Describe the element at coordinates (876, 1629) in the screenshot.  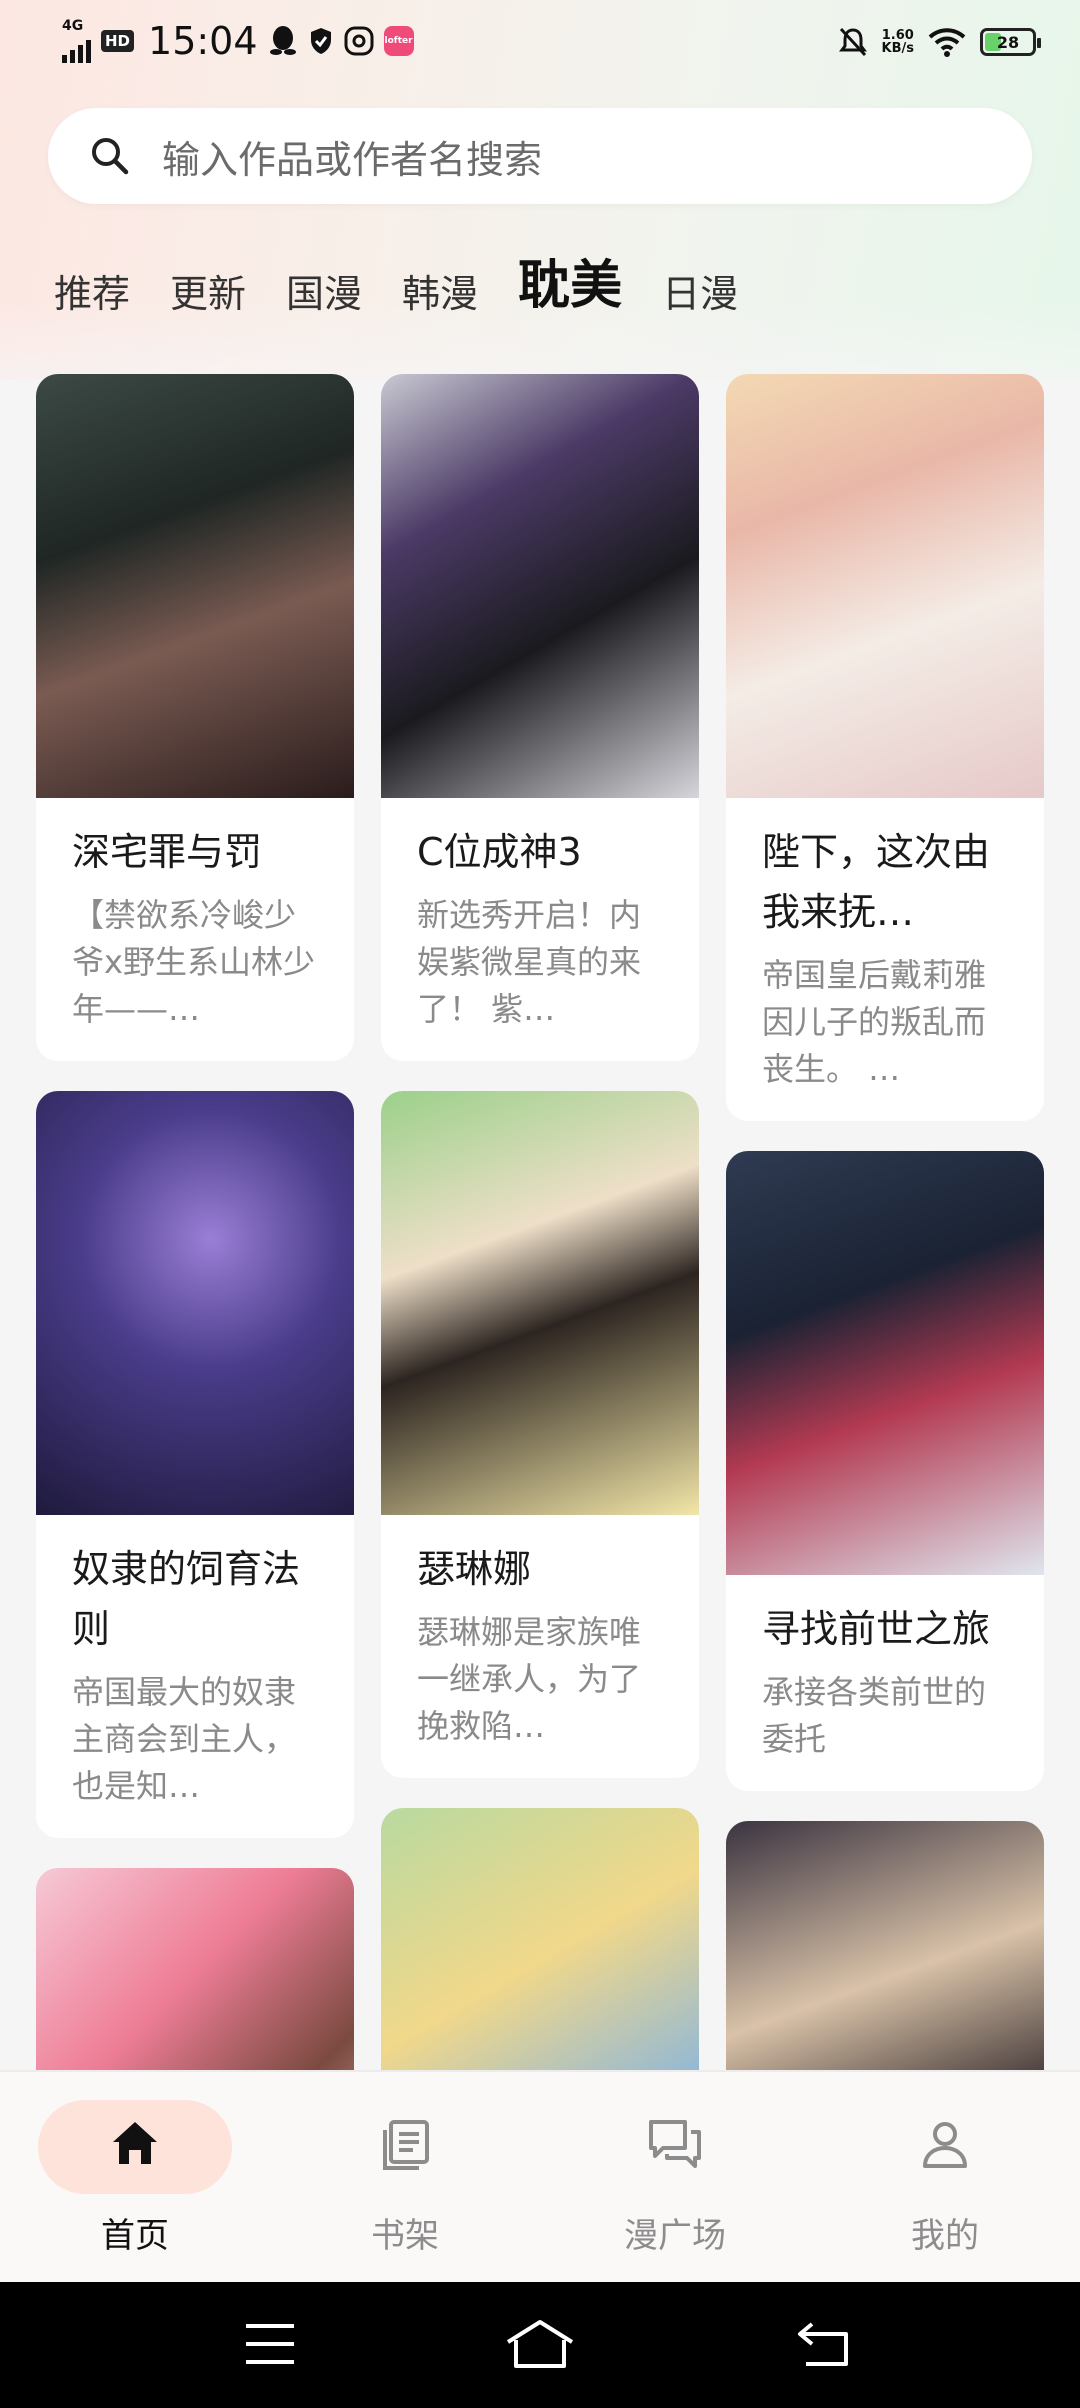
I see `comic-title: 寻找前世之旅` at that location.